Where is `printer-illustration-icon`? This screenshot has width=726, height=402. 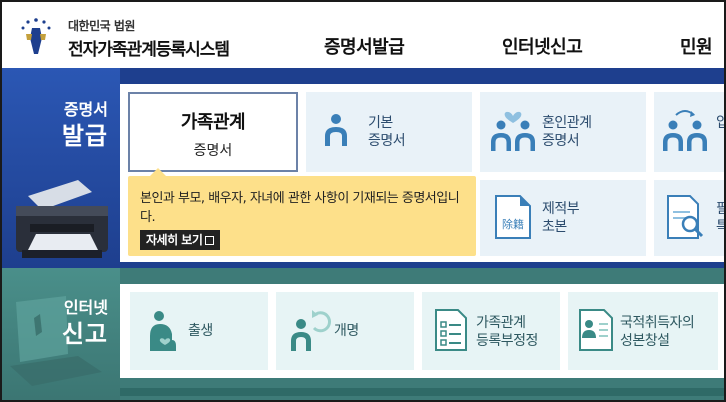 printer-illustration-icon is located at coordinates (62, 219).